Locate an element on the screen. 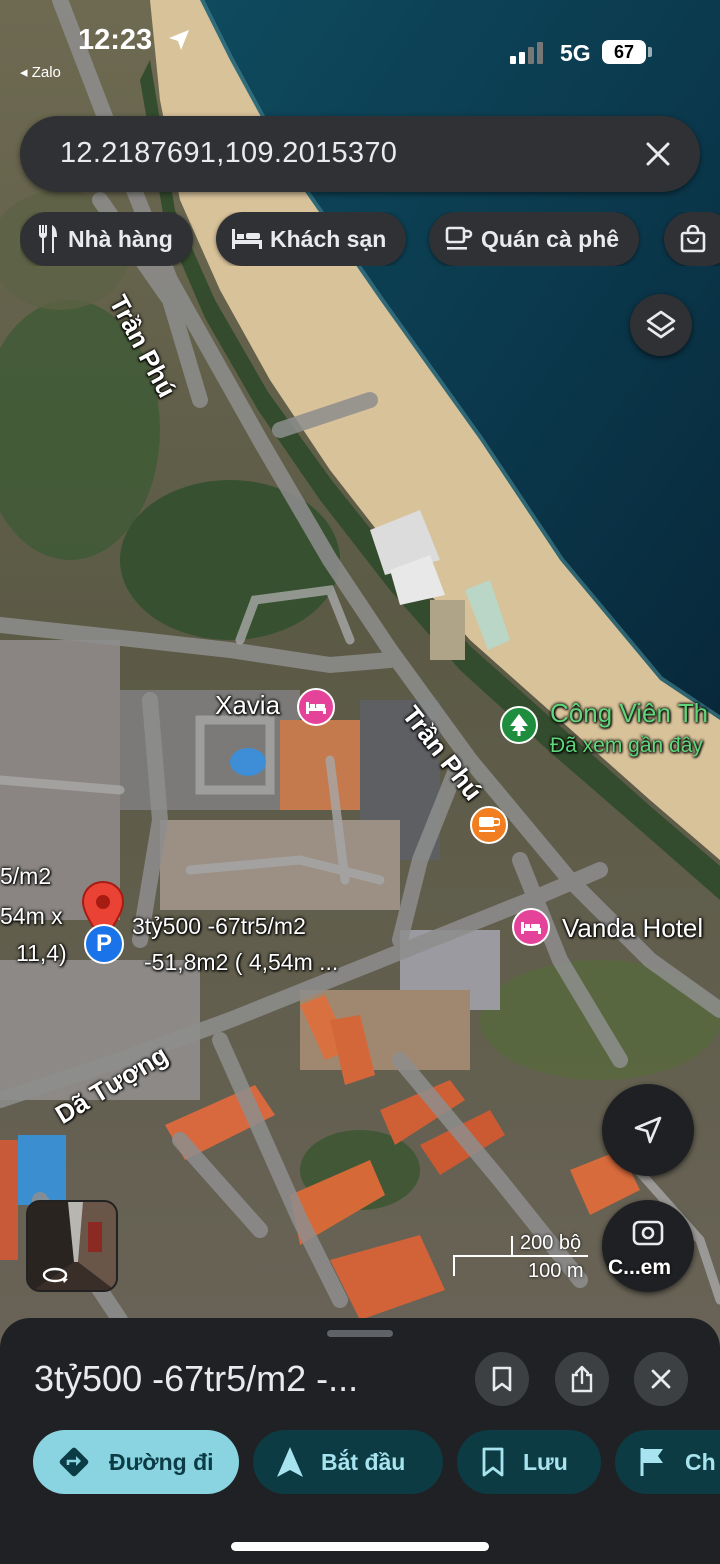 This screenshot has height=1564, width=720. scale-feet: 200 bộ is located at coordinates (551, 1243).